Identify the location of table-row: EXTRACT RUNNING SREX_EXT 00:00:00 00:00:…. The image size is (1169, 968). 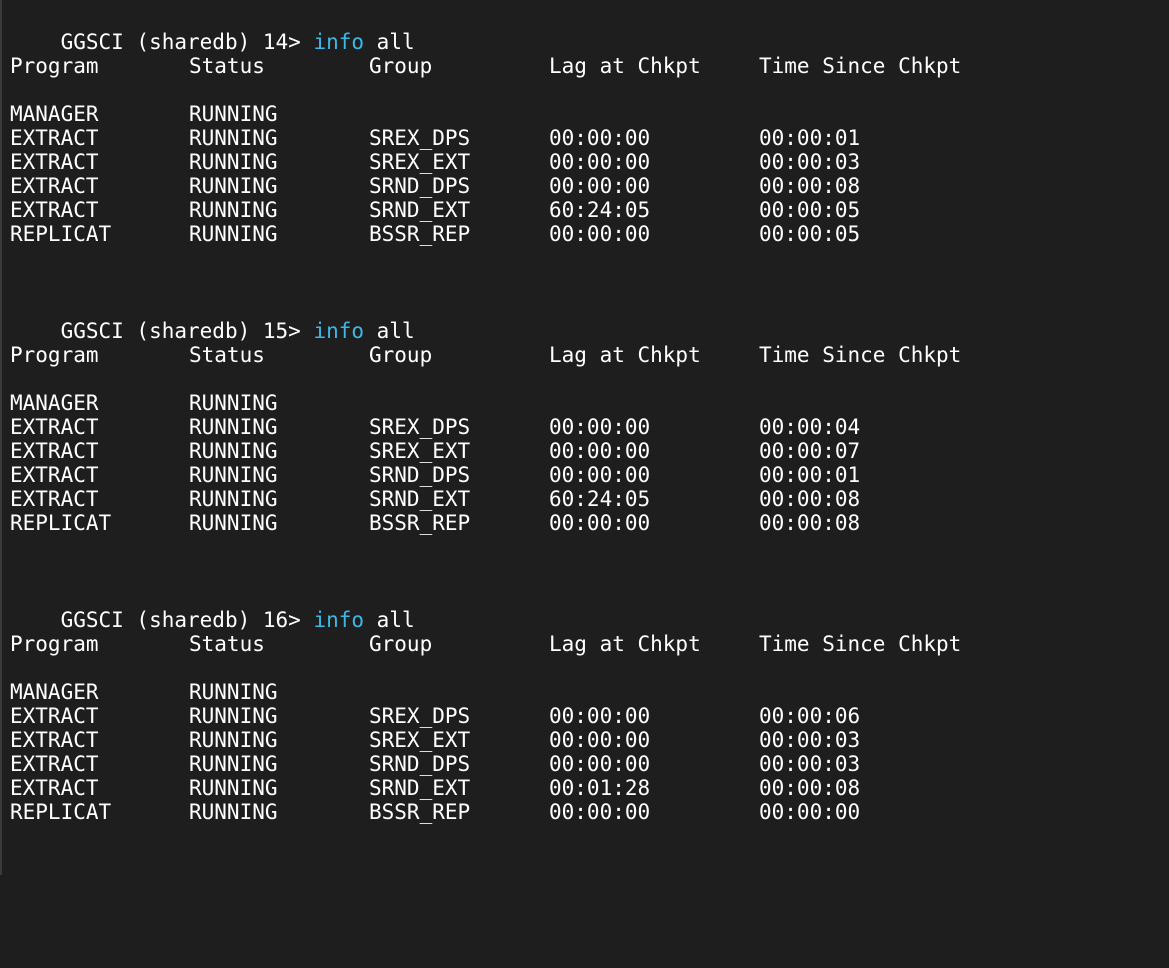
(435, 740).